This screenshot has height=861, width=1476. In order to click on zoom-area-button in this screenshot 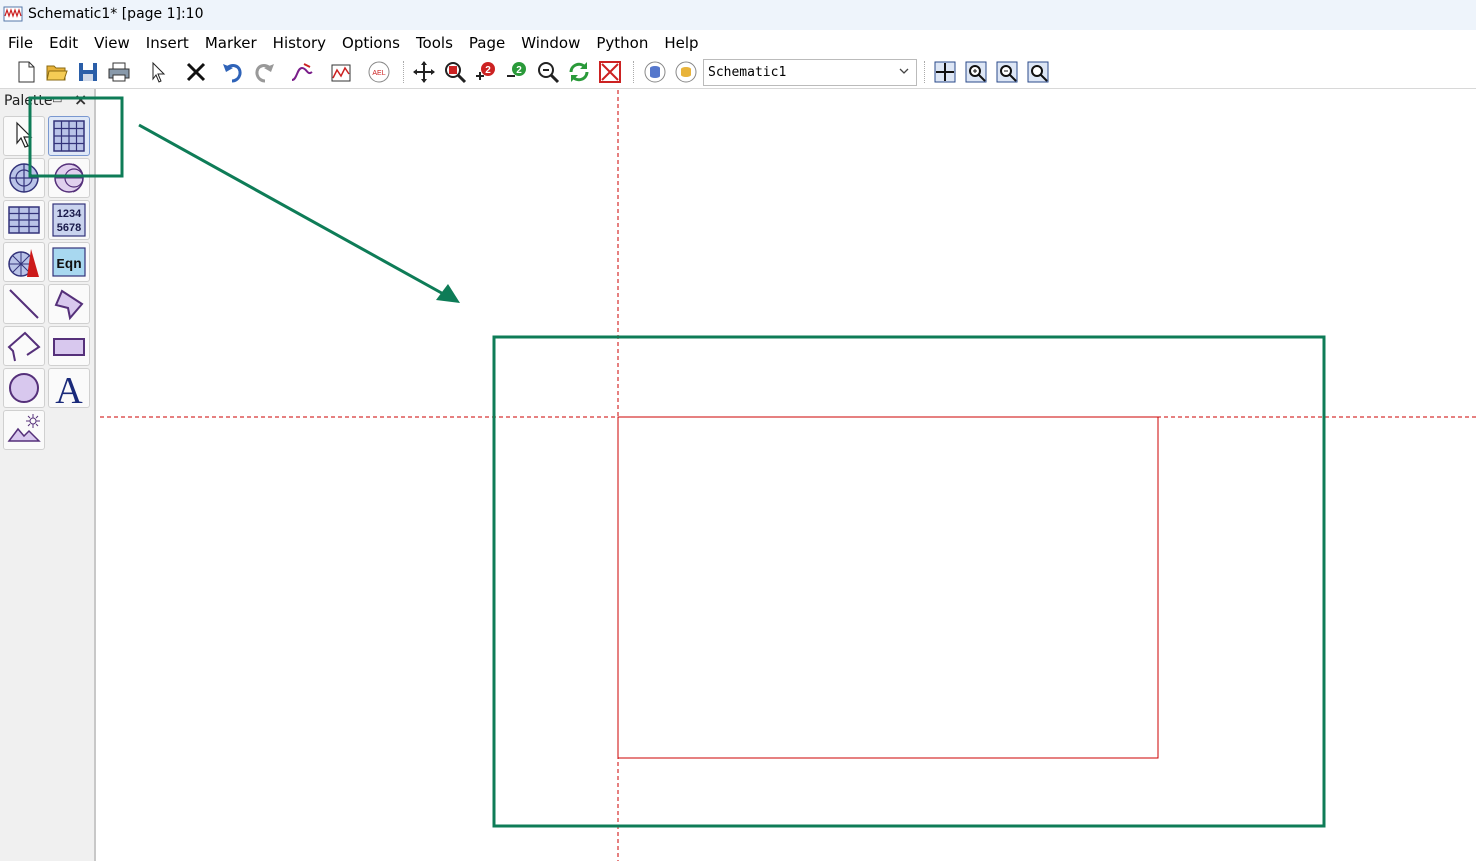, I will do `click(455, 72)`.